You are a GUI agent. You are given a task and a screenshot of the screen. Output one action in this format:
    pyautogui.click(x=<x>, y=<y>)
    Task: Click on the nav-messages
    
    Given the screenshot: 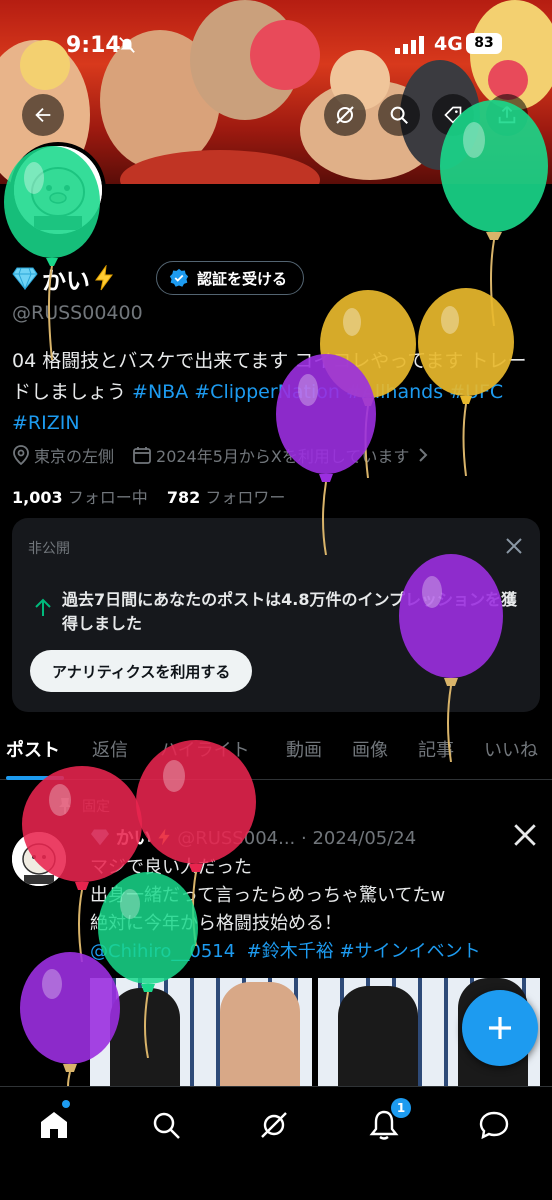 What is the action you would take?
    pyautogui.click(x=494, y=1125)
    